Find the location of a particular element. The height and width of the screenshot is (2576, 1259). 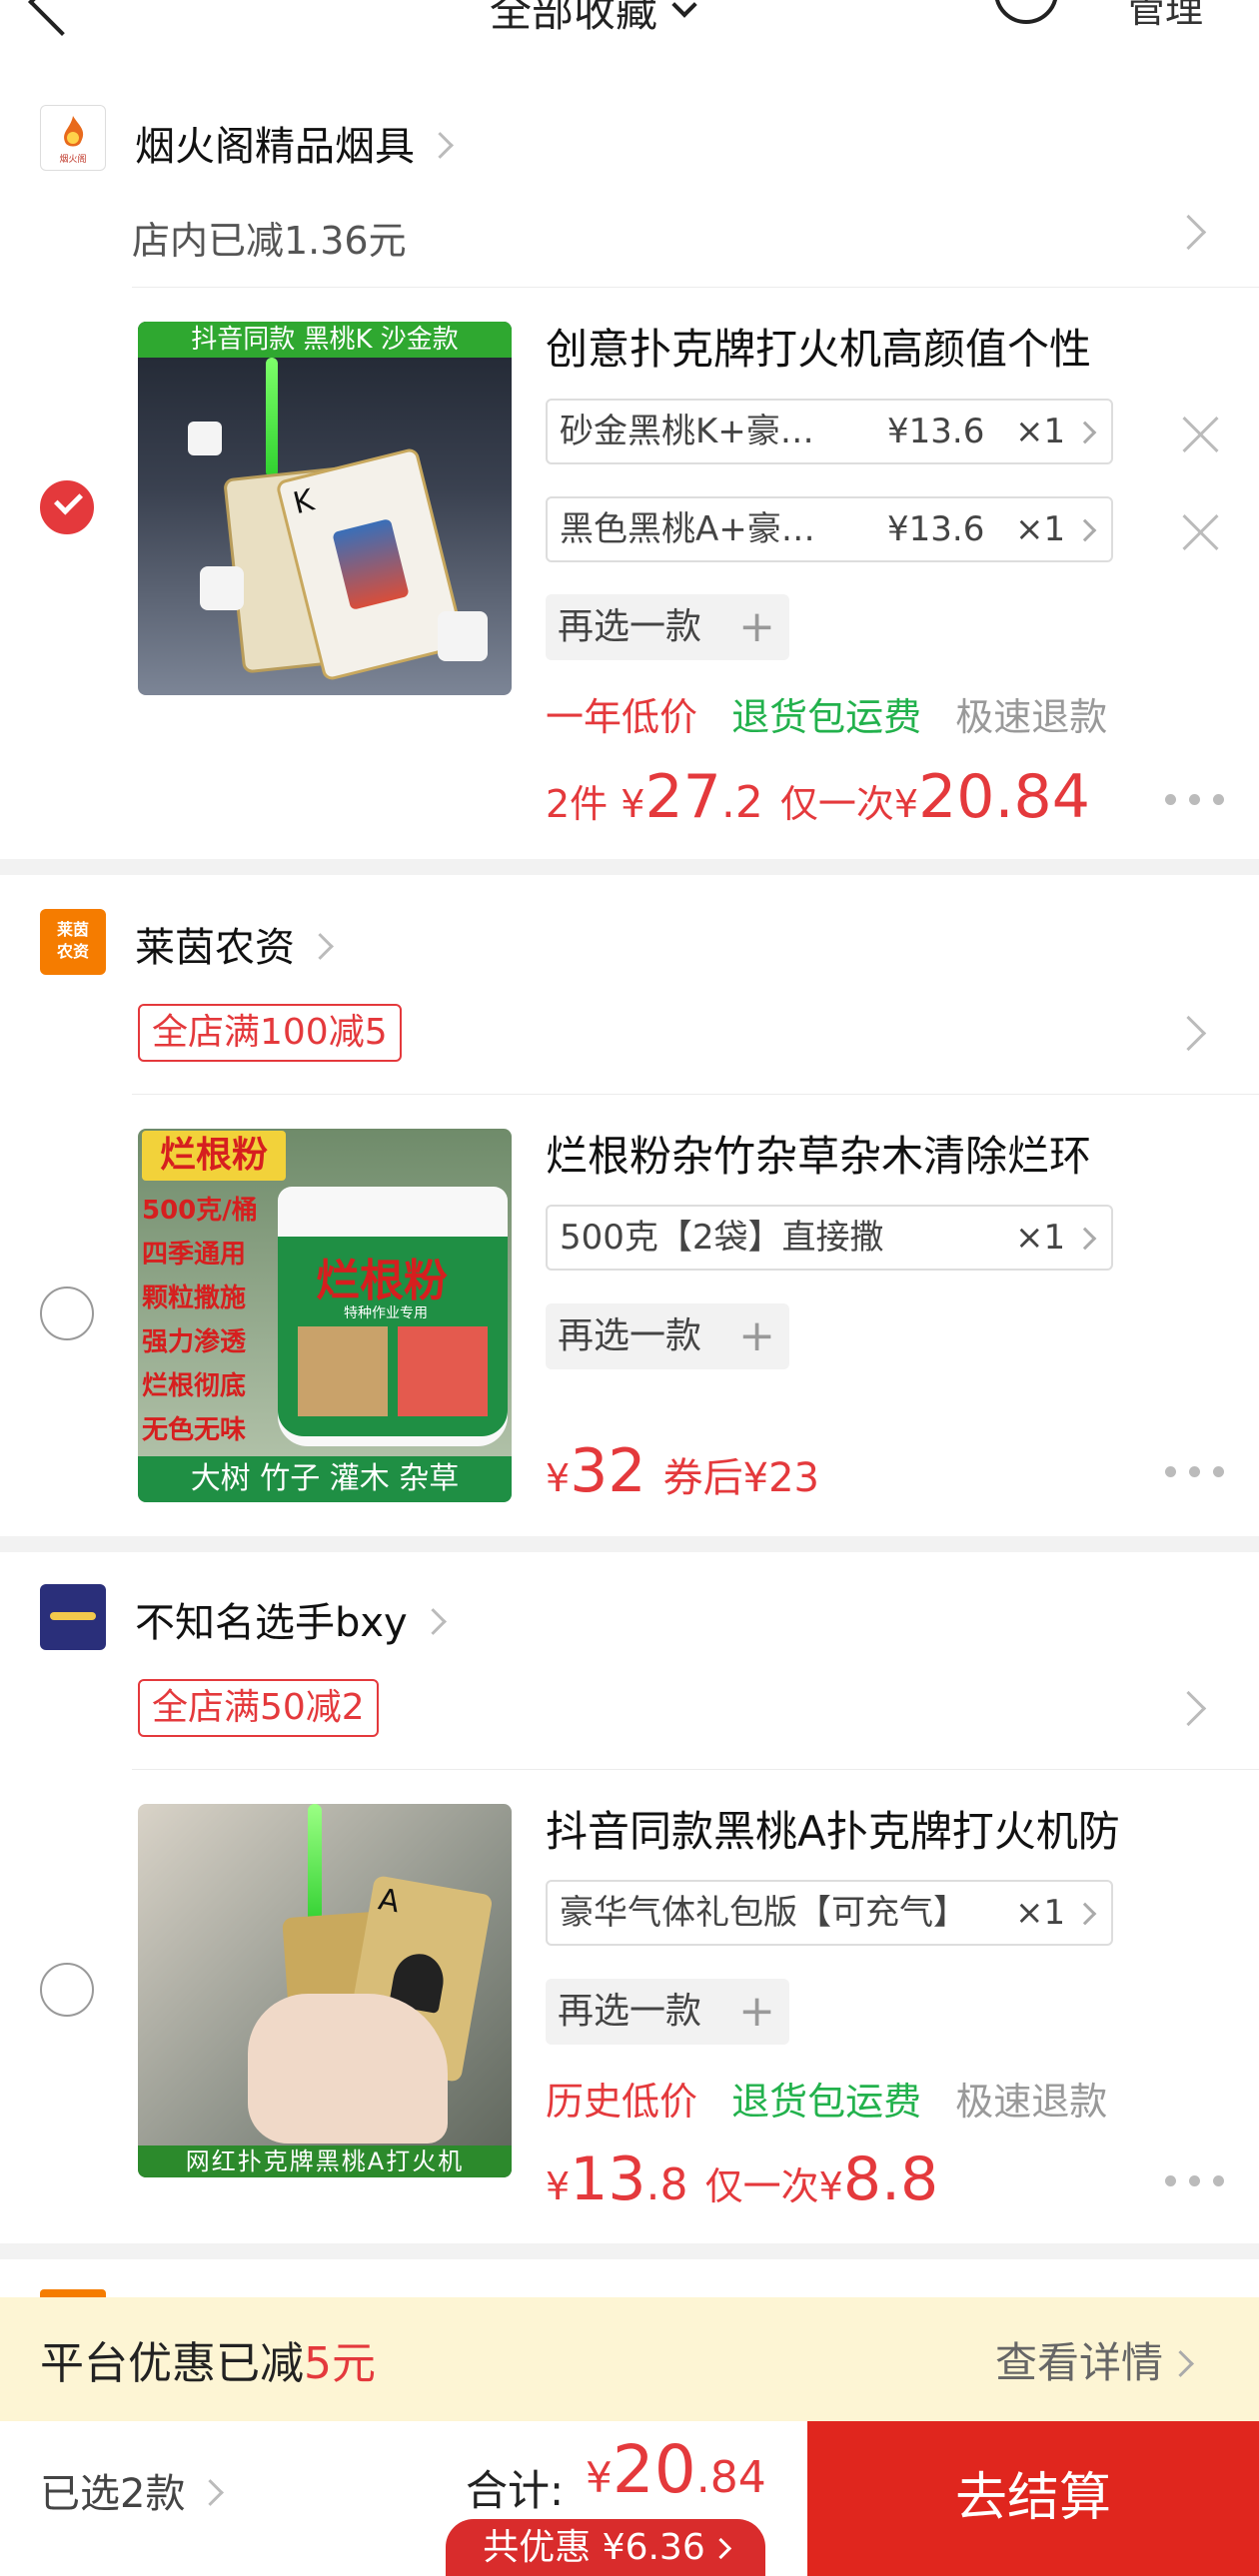

view-details-label: 查看详情 is located at coordinates (1079, 2363).